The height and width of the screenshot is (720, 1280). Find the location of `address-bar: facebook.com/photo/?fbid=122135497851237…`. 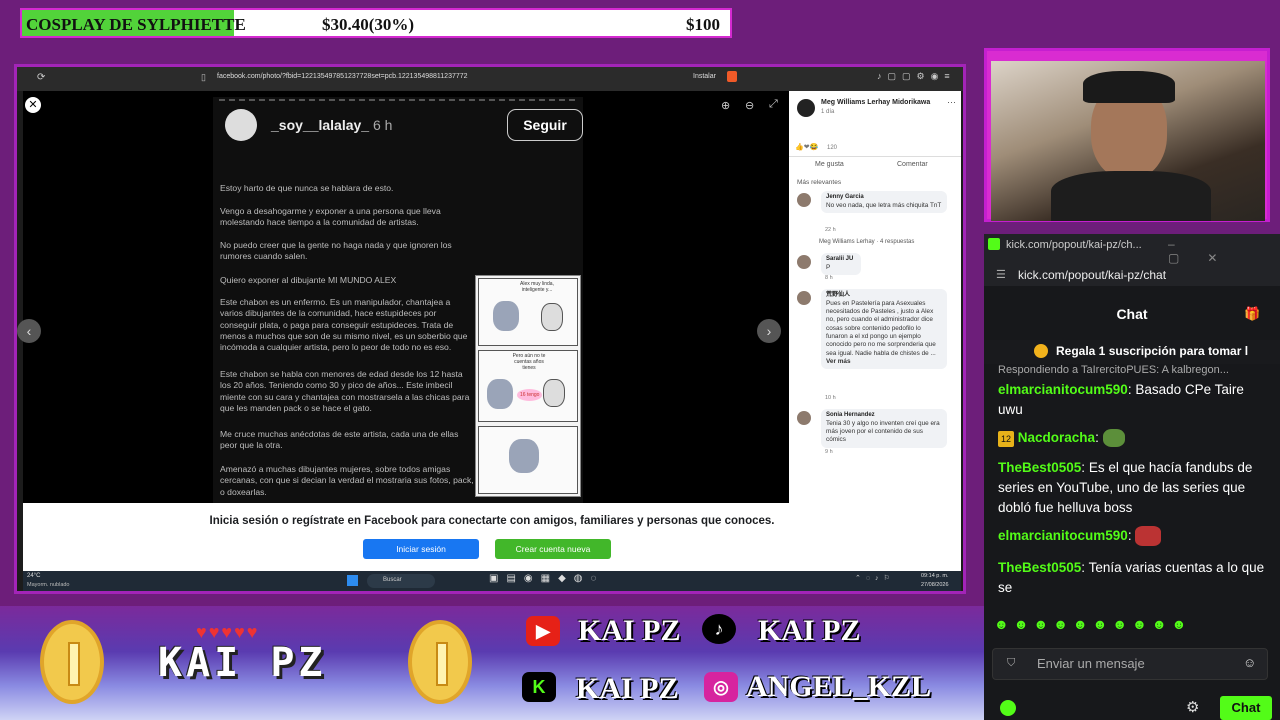

address-bar: facebook.com/photo/?fbid=122135497851237… is located at coordinates (342, 76).